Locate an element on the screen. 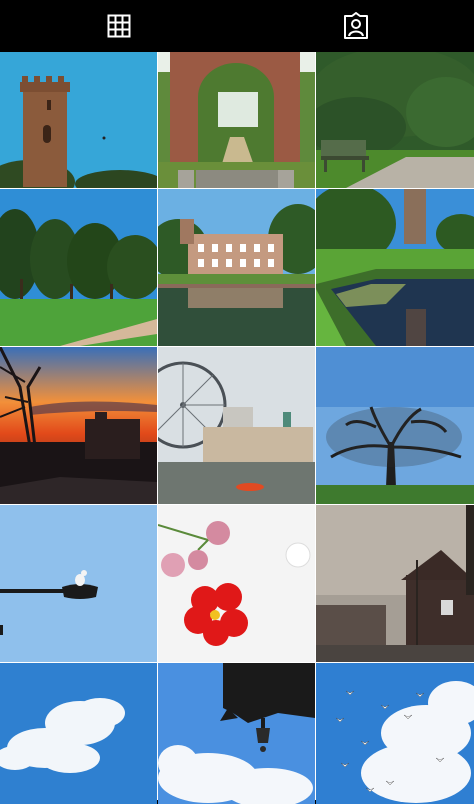 This screenshot has width=474, height=804. tab-posts-grid: Posts grid is located at coordinates (118, 26).